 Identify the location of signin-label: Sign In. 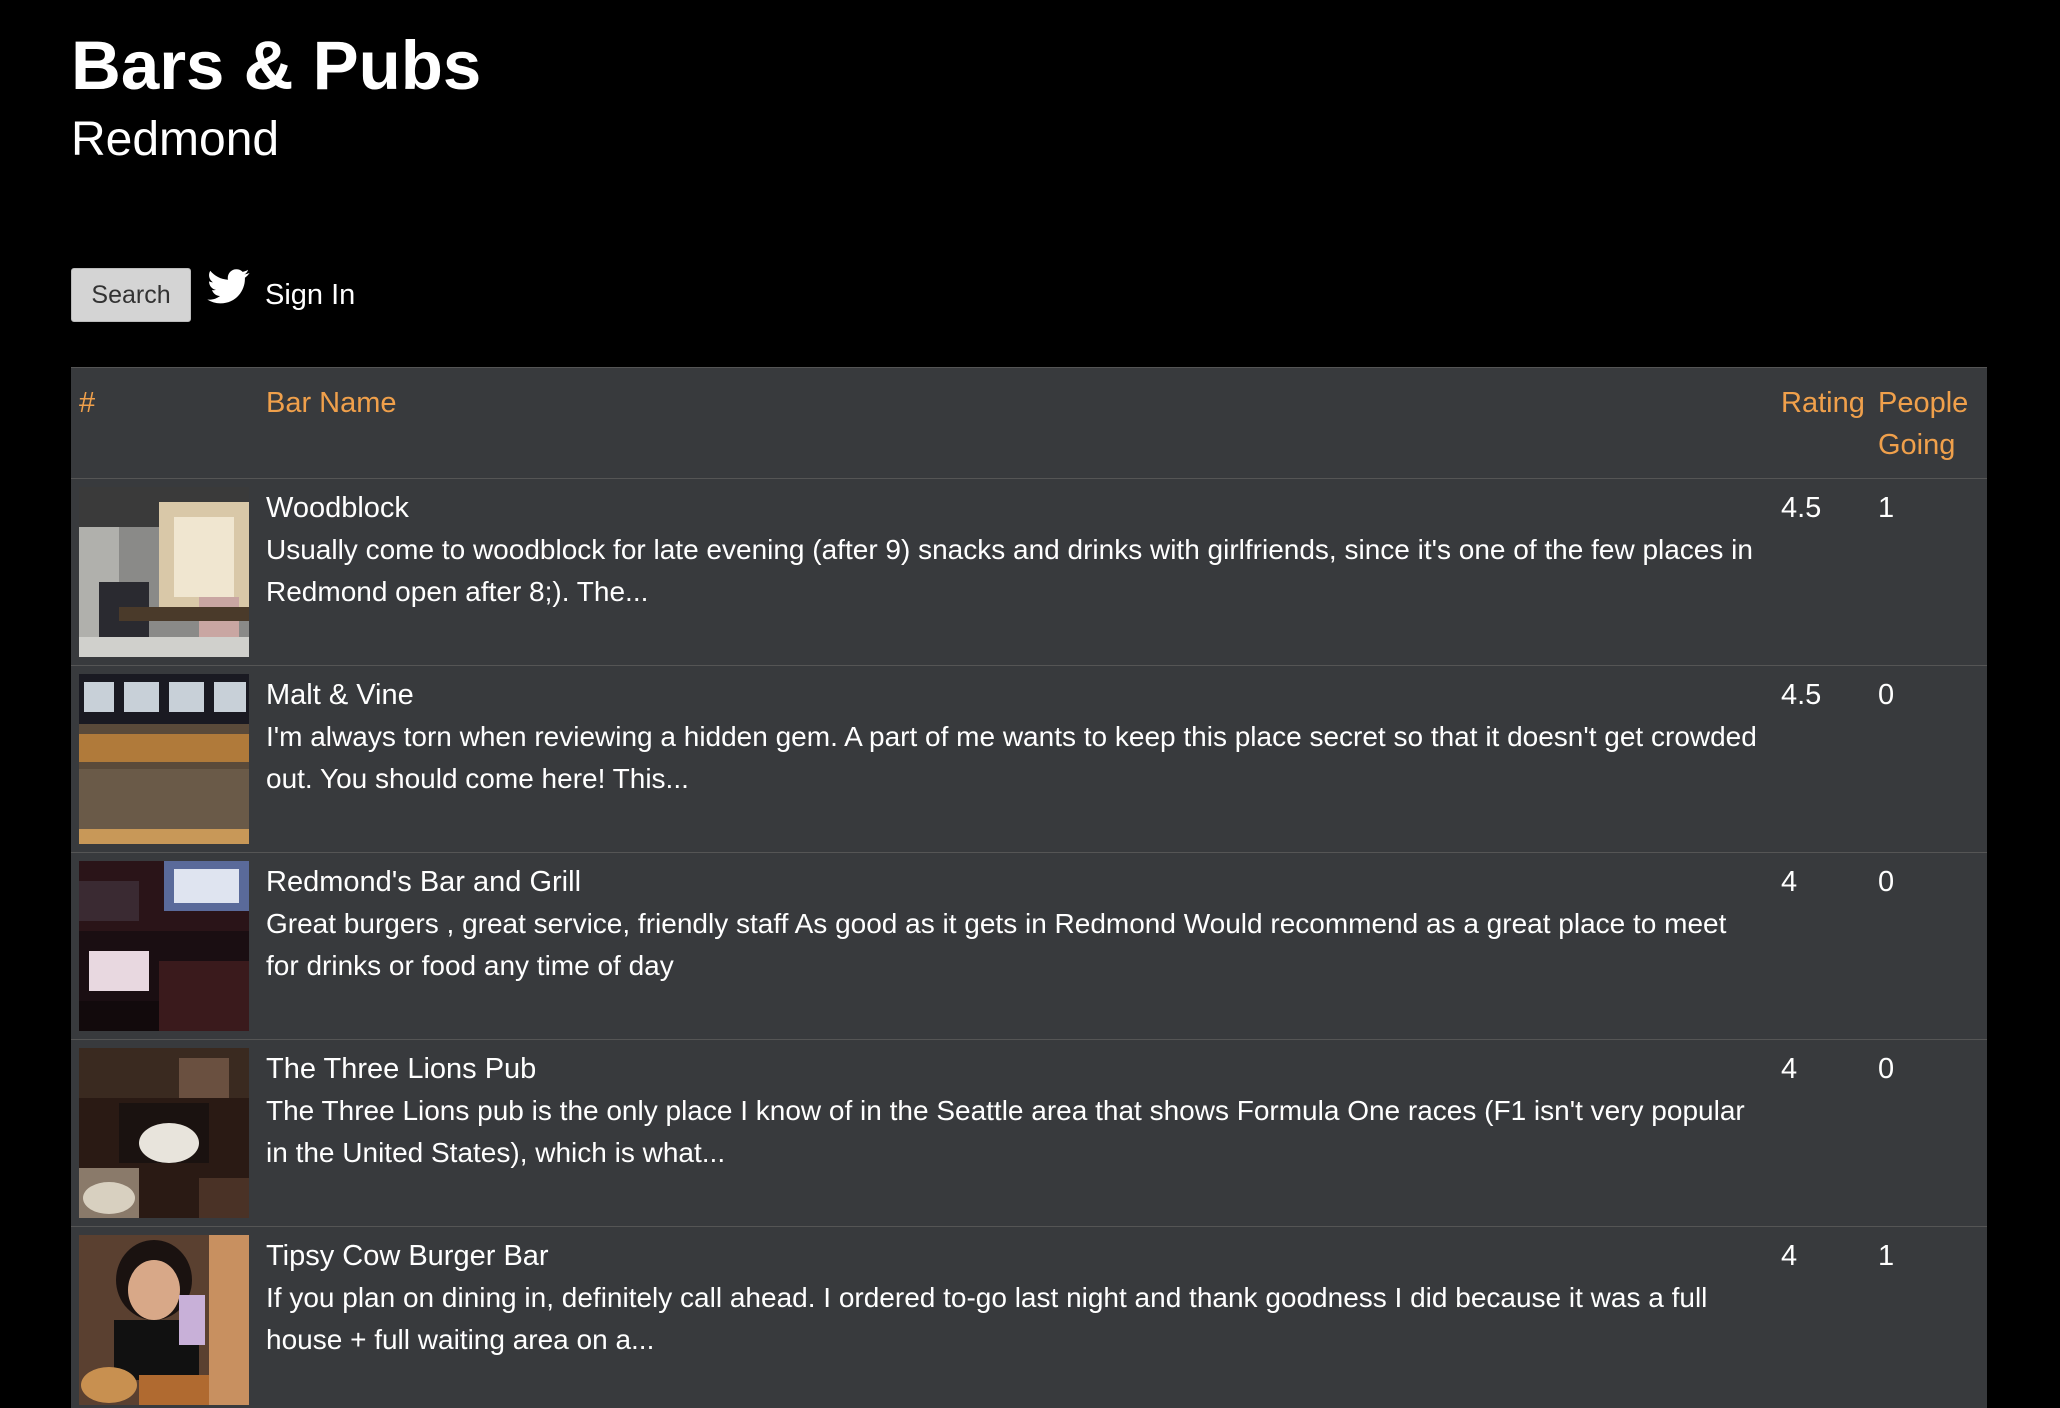
(310, 294).